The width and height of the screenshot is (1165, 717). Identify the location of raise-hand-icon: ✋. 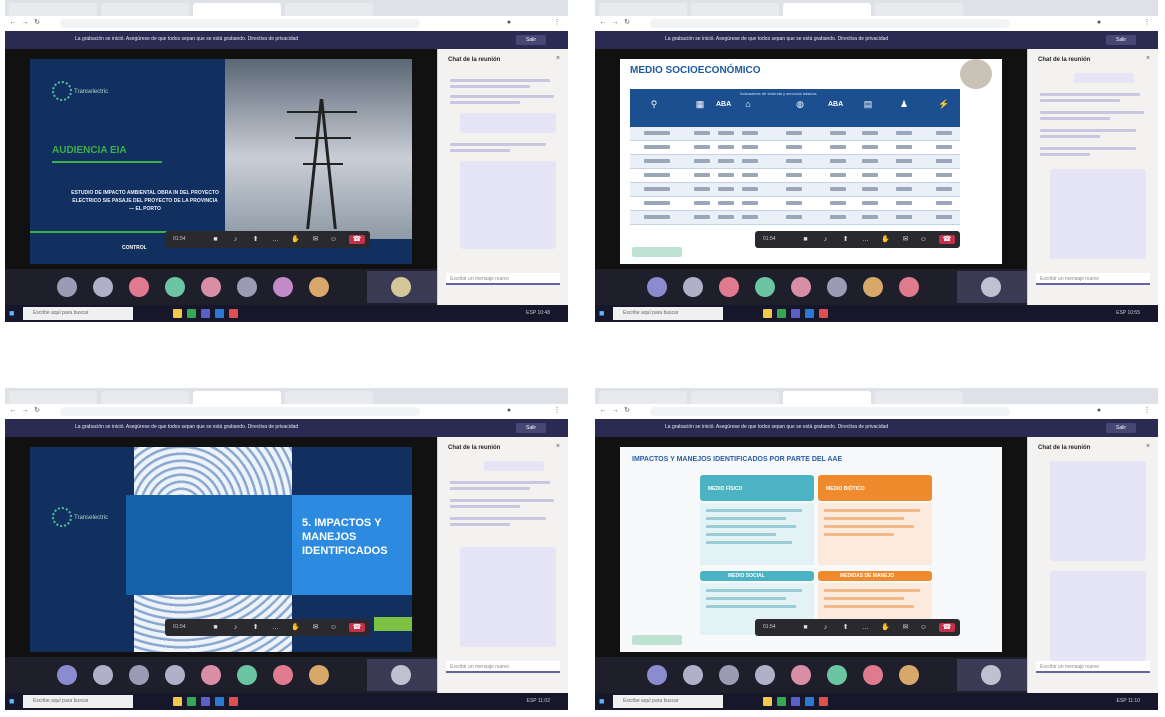
(295, 627).